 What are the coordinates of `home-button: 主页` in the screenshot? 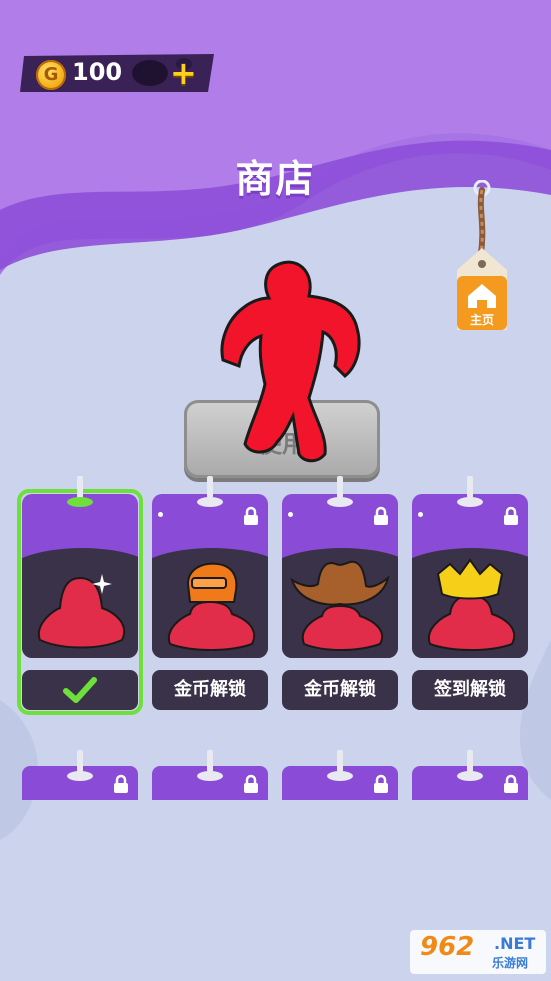 It's located at (482, 257).